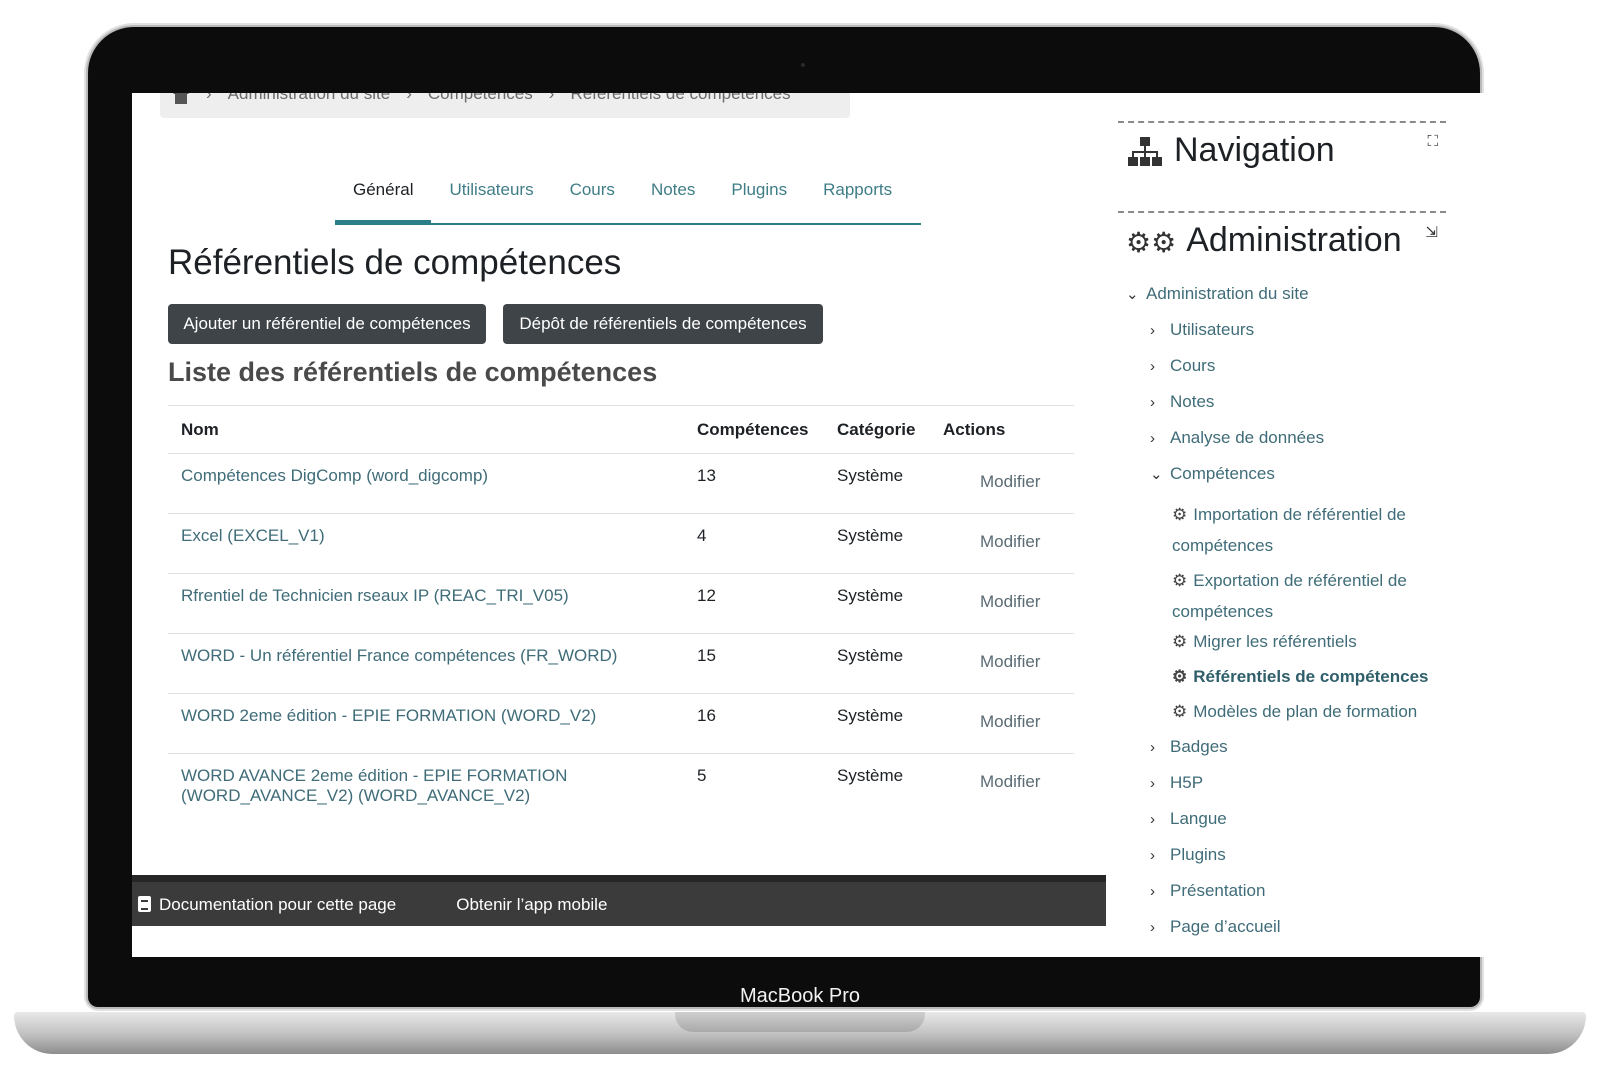 The image size is (1600, 1072). Describe the element at coordinates (1218, 890) in the screenshot. I see `tree-item-label: Présentation` at that location.